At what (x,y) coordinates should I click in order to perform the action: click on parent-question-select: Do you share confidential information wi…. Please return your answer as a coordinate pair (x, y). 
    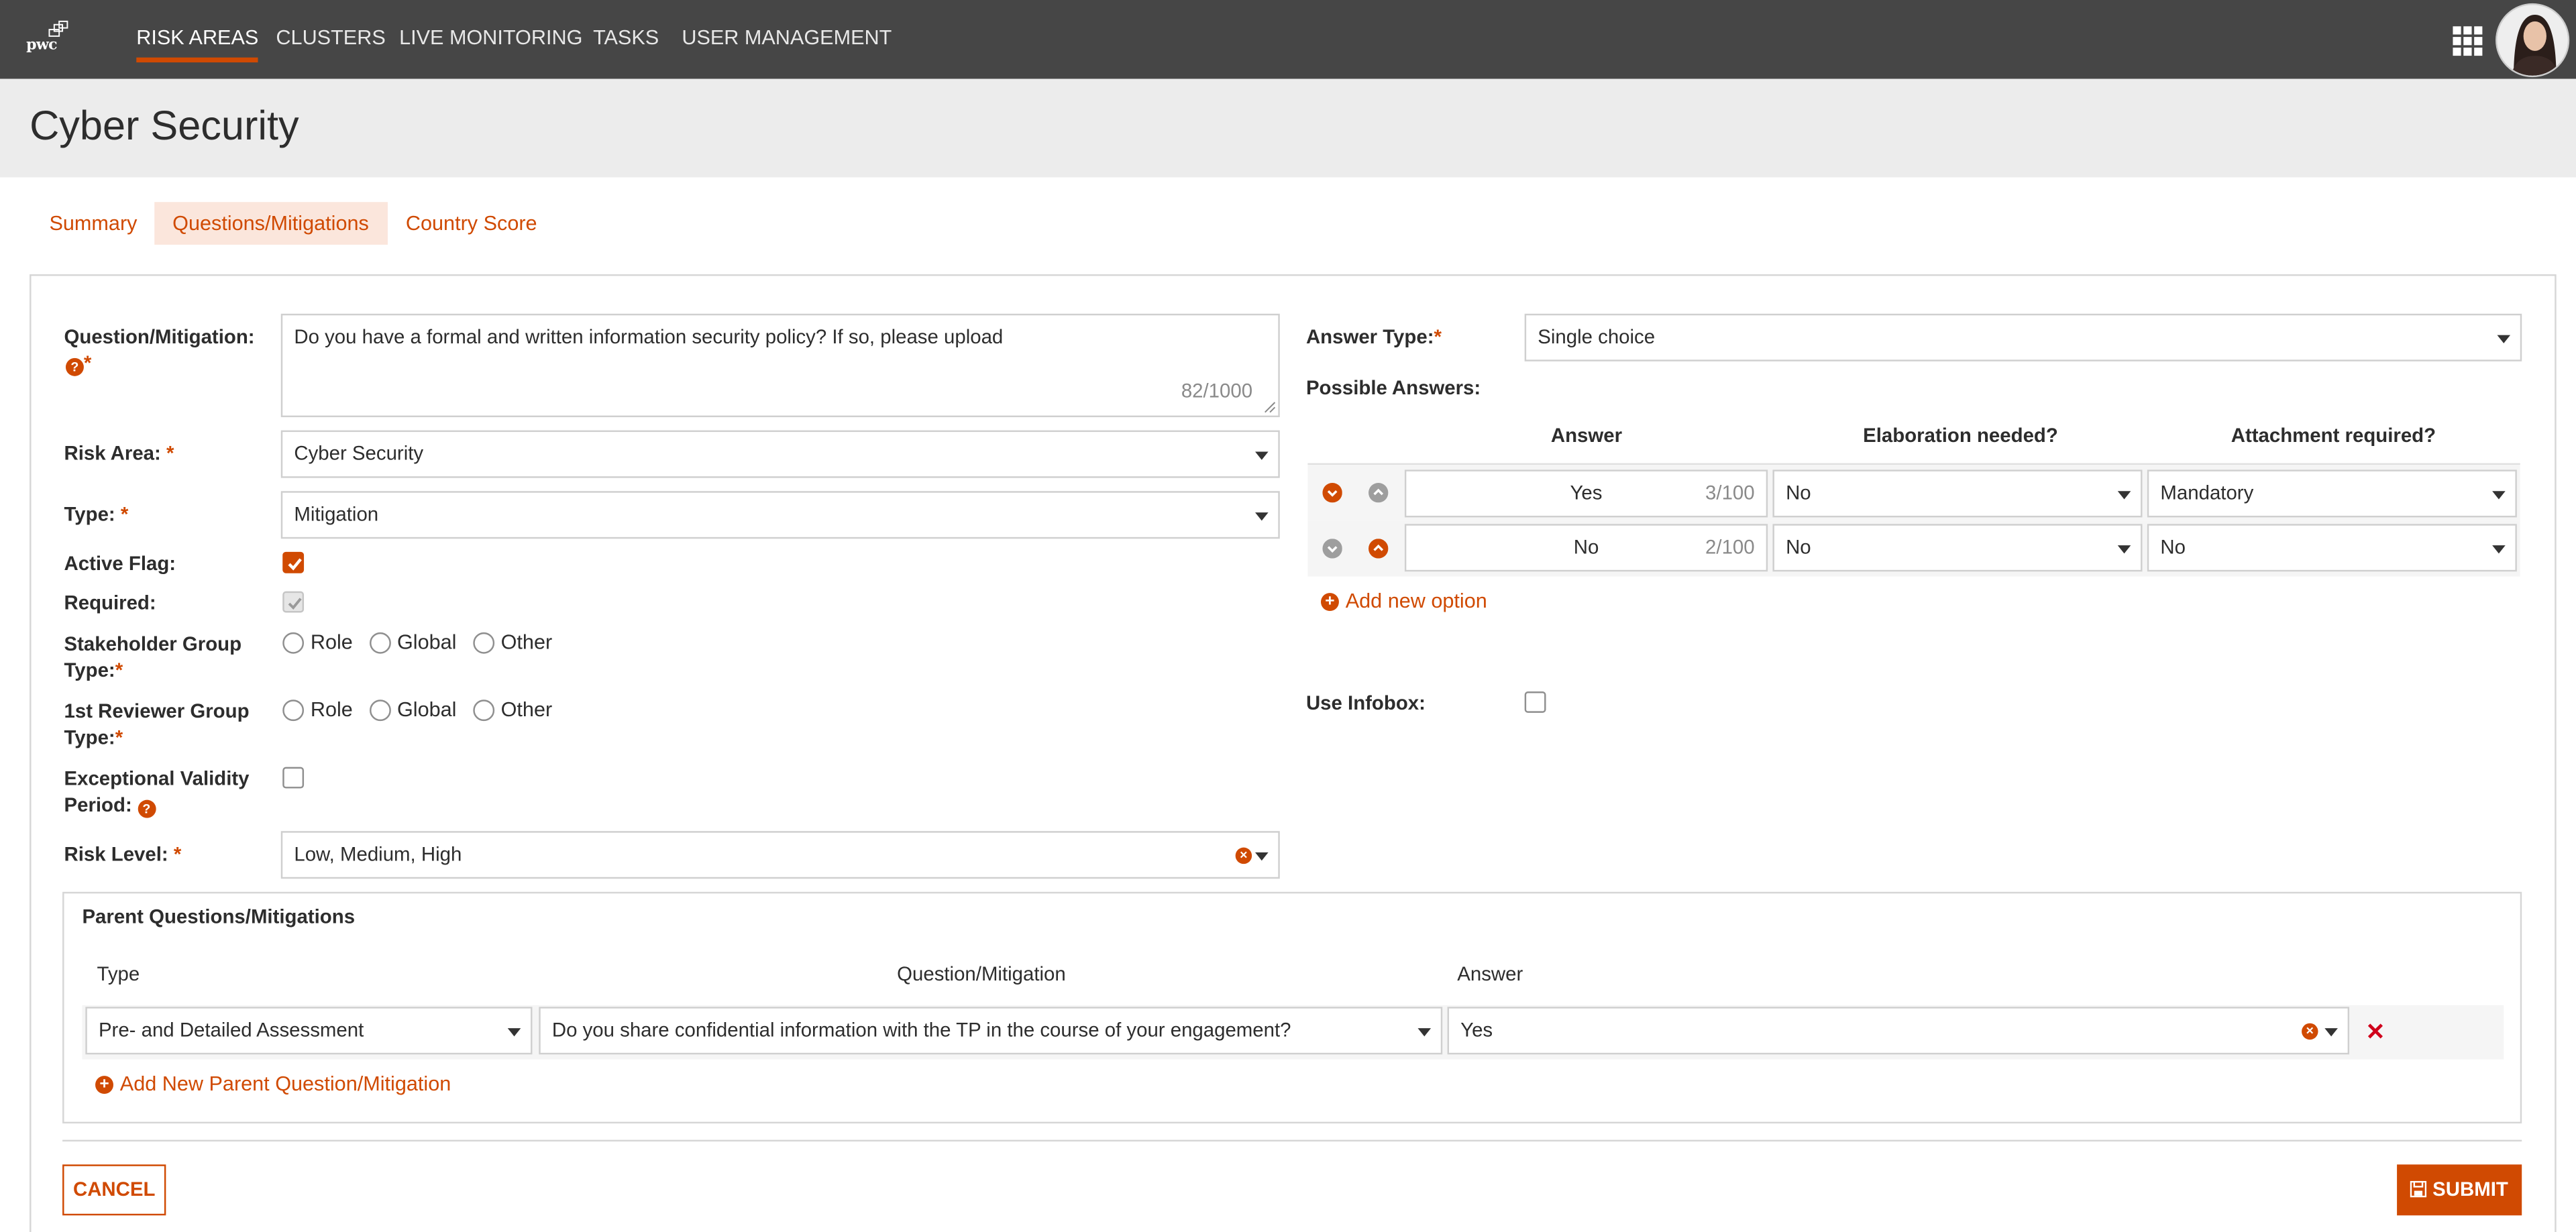
    Looking at the image, I should click on (991, 1031).